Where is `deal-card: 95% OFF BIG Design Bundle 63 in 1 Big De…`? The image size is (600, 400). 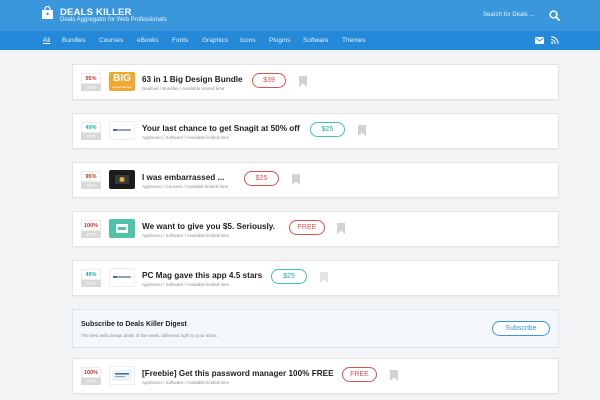
deal-card: 95% OFF BIG Design Bundle 63 in 1 Big De… is located at coordinates (315, 82).